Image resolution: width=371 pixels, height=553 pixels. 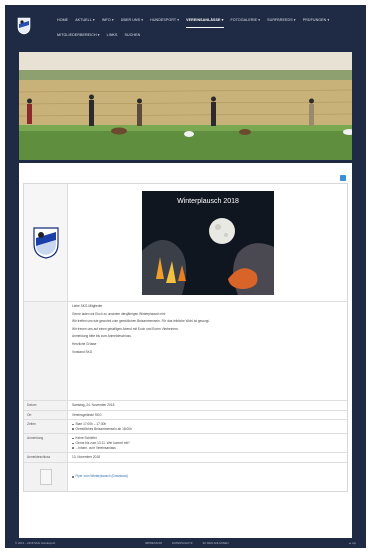 What do you see at coordinates (164, 20) in the screenshot?
I see `nav-item: HUNDESPORT ▾` at bounding box center [164, 20].